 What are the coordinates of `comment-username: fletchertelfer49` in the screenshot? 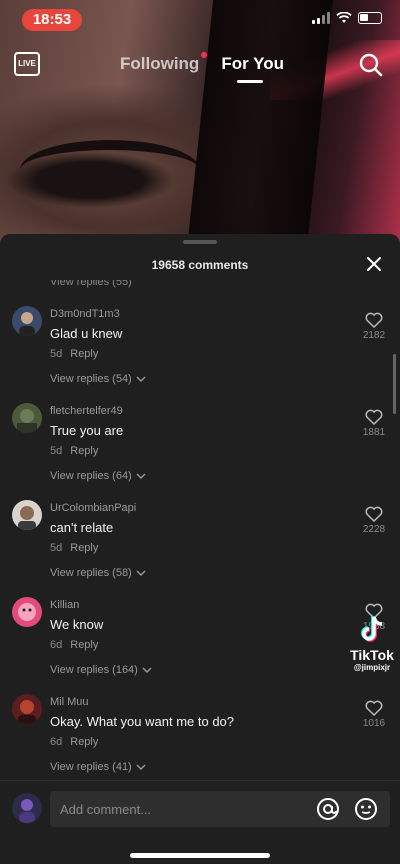 It's located at (86, 411).